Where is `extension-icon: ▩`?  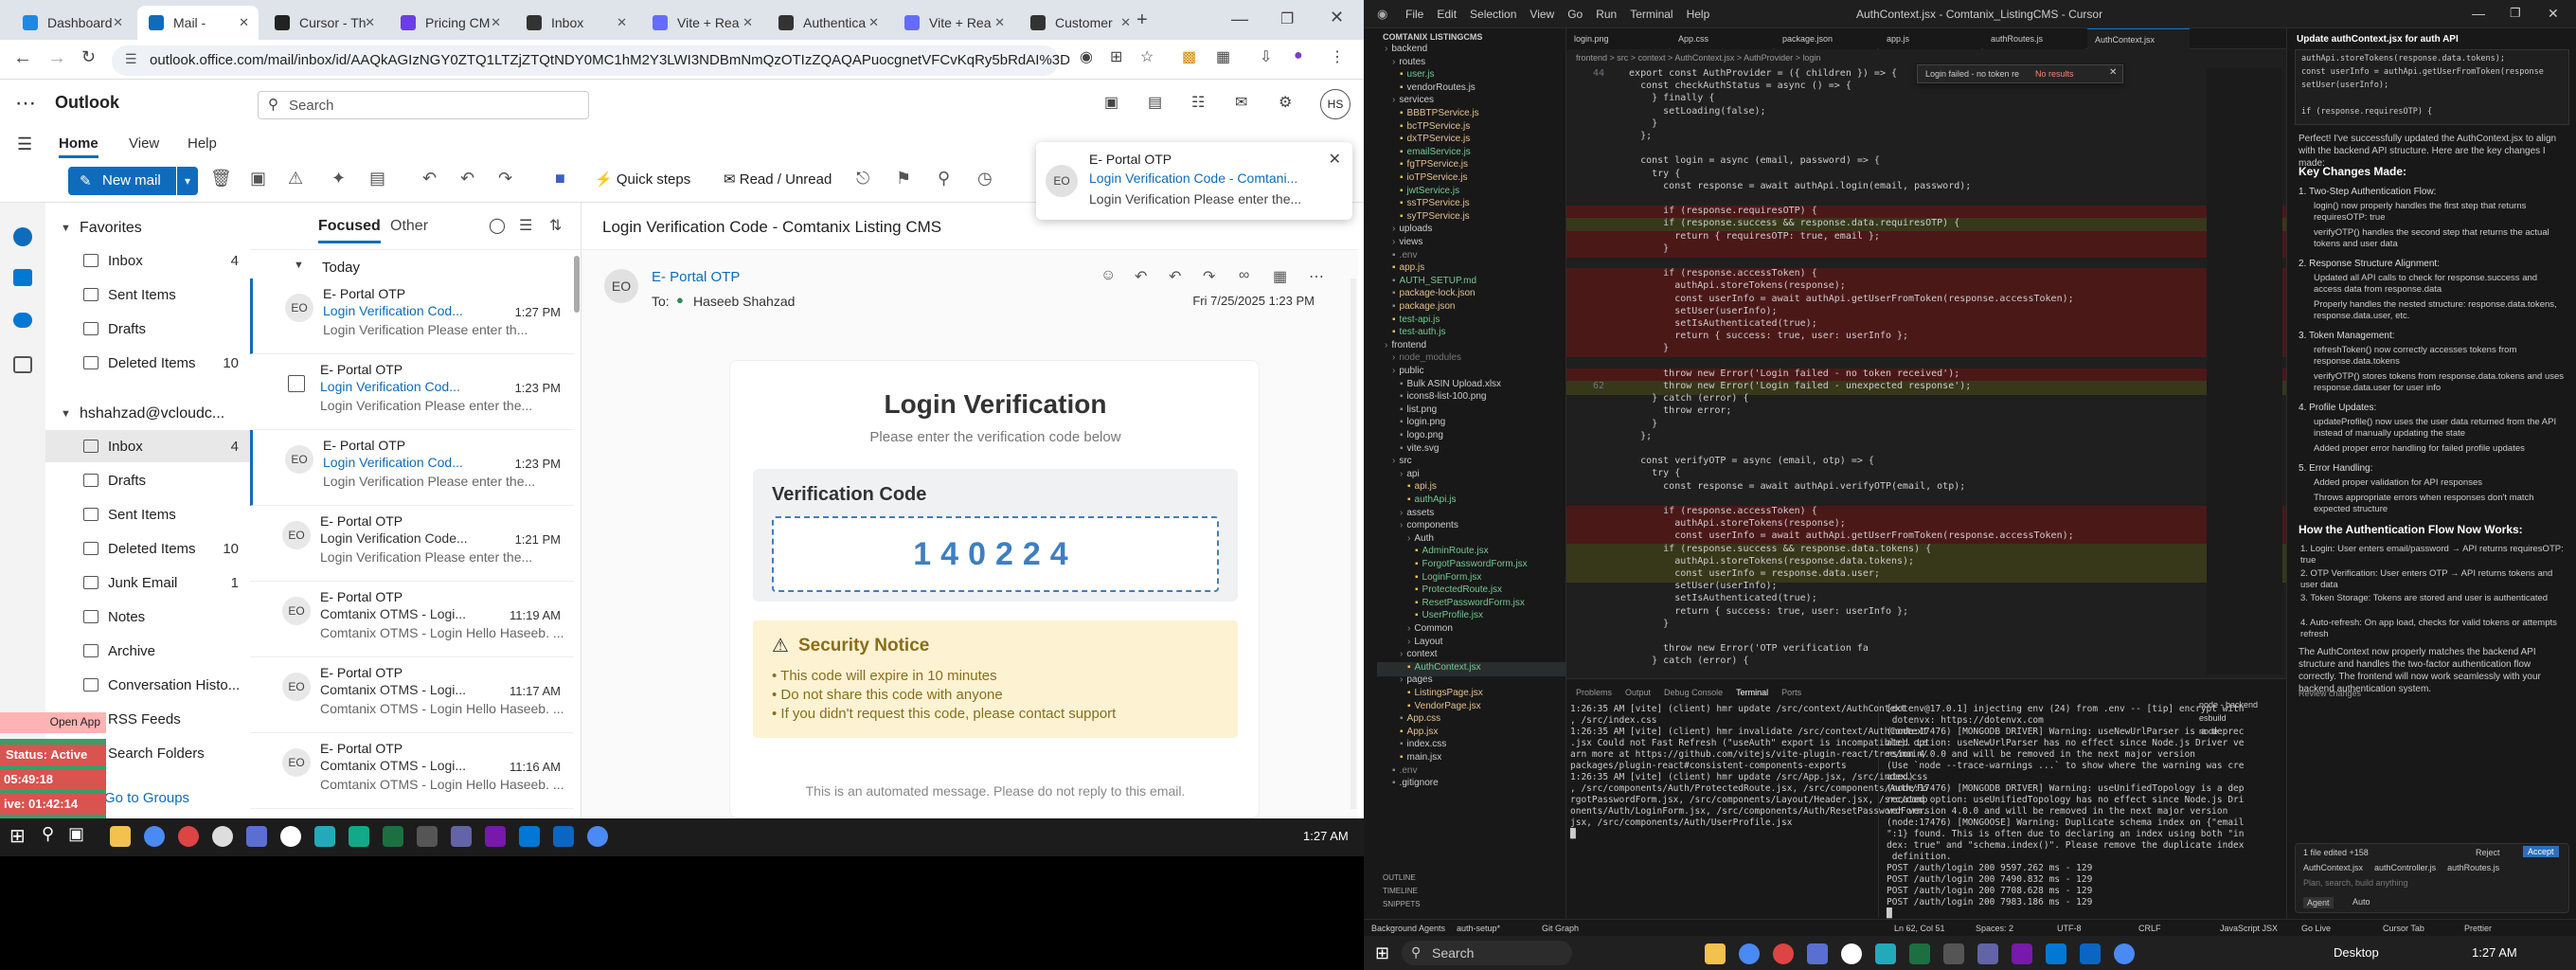
extension-icon: ▩ is located at coordinates (1189, 56).